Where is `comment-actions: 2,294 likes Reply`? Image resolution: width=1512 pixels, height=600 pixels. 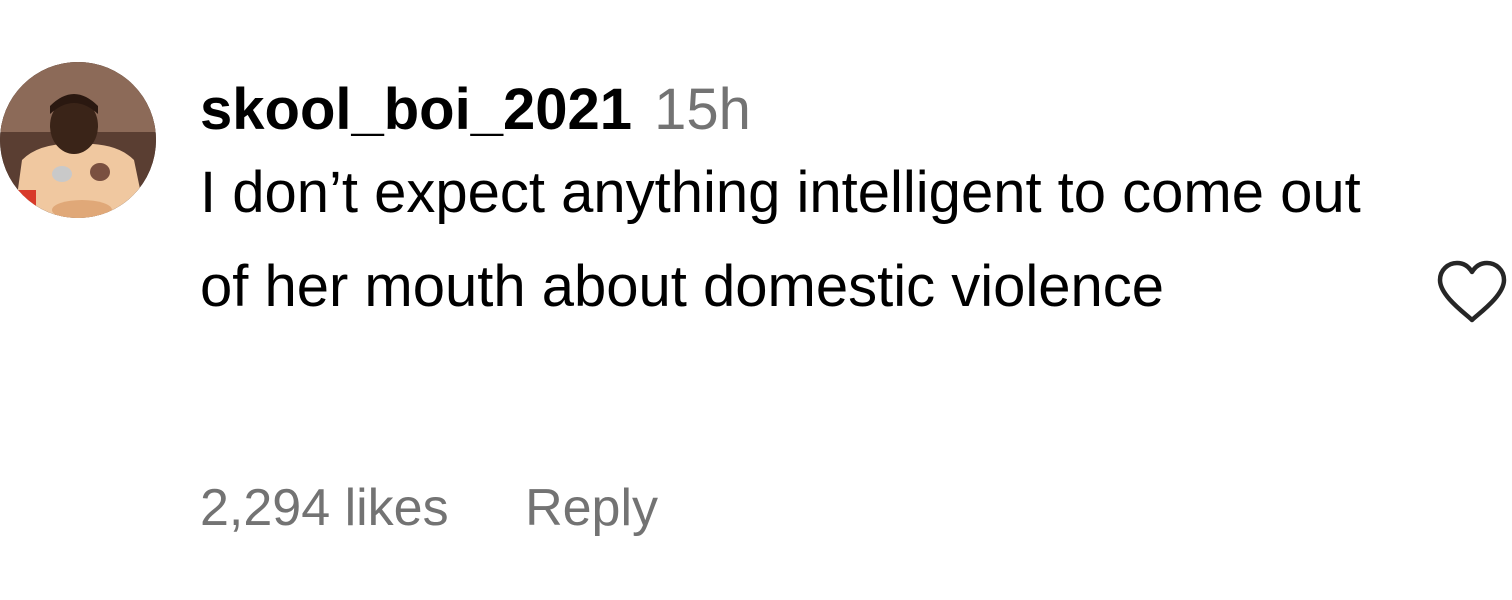
comment-actions: 2,294 likes Reply is located at coordinates (429, 508).